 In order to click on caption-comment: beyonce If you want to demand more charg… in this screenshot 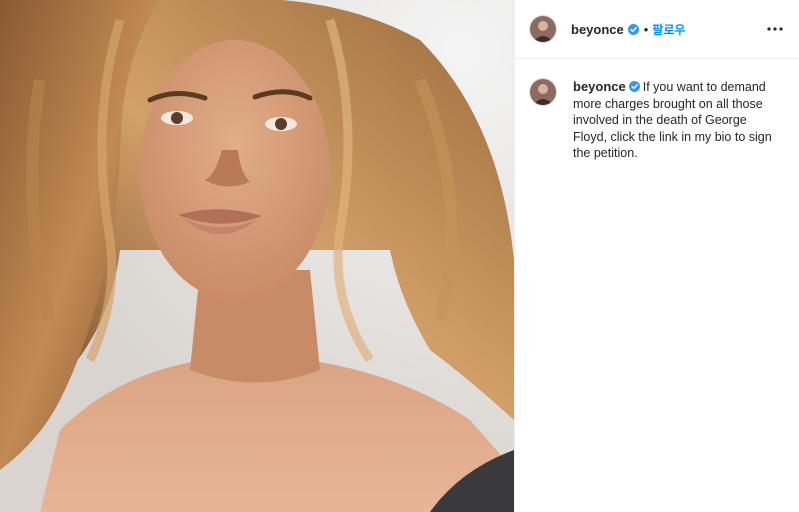, I will do `click(657, 110)`.